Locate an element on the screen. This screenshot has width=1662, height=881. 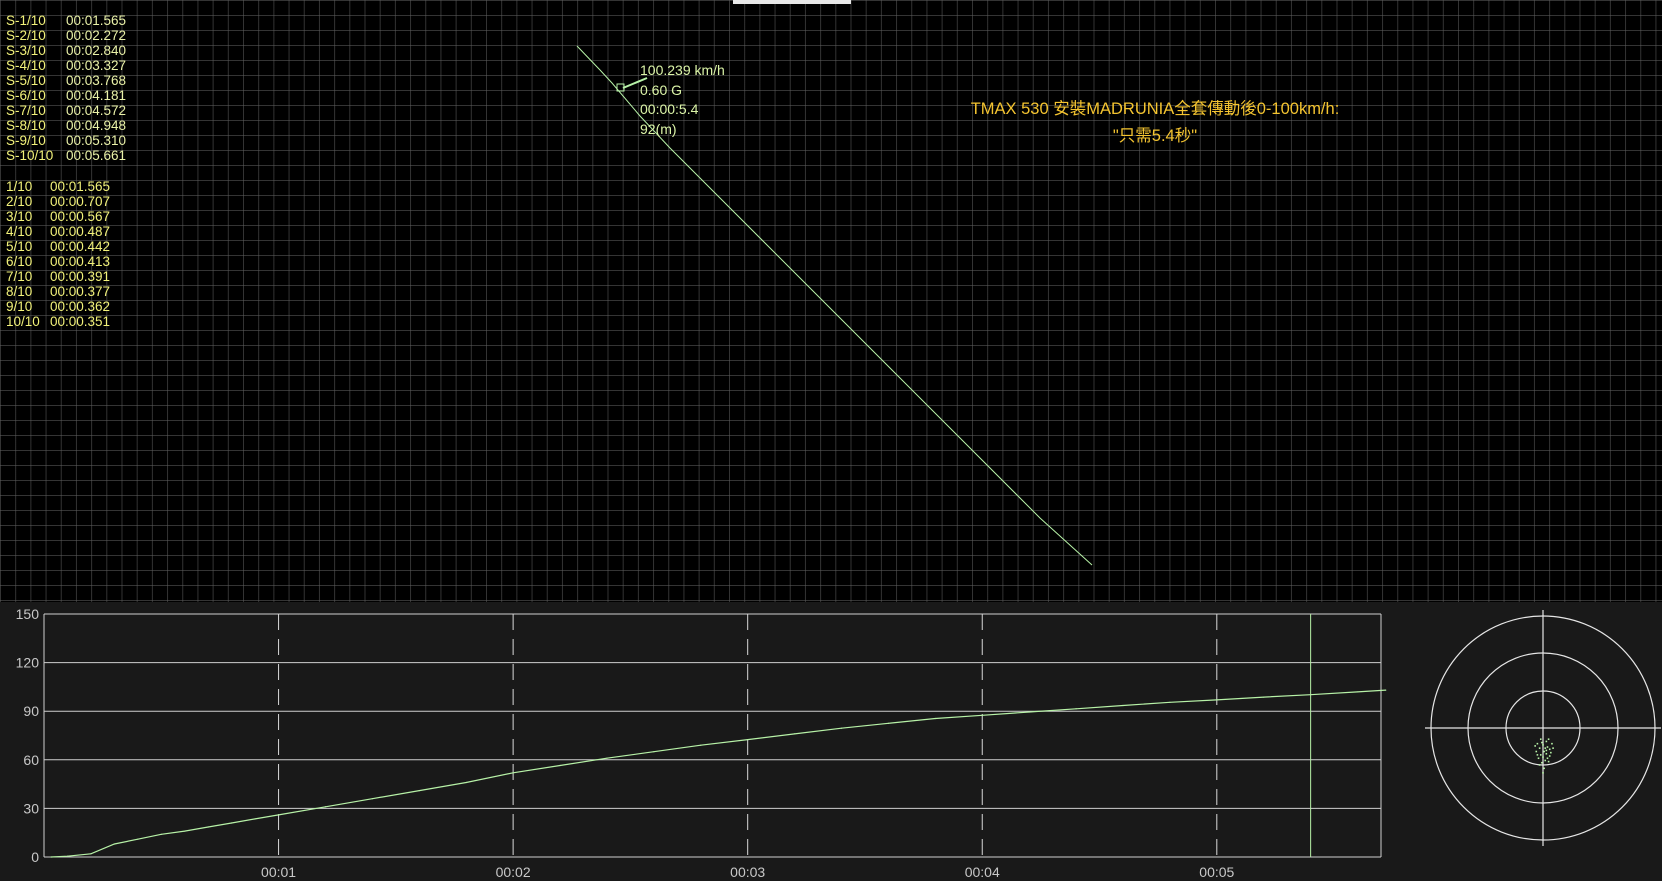
split-label: 6/10 is located at coordinates (19, 261).